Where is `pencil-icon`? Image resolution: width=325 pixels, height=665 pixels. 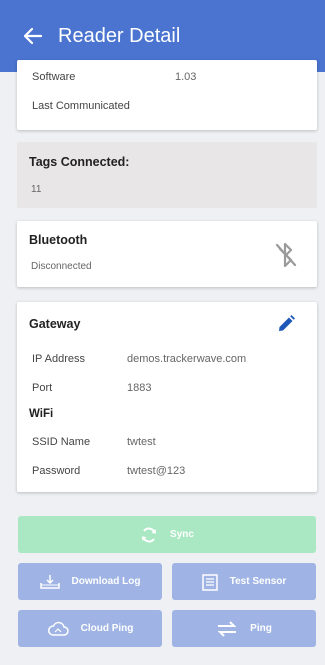
pencil-icon is located at coordinates (286, 326).